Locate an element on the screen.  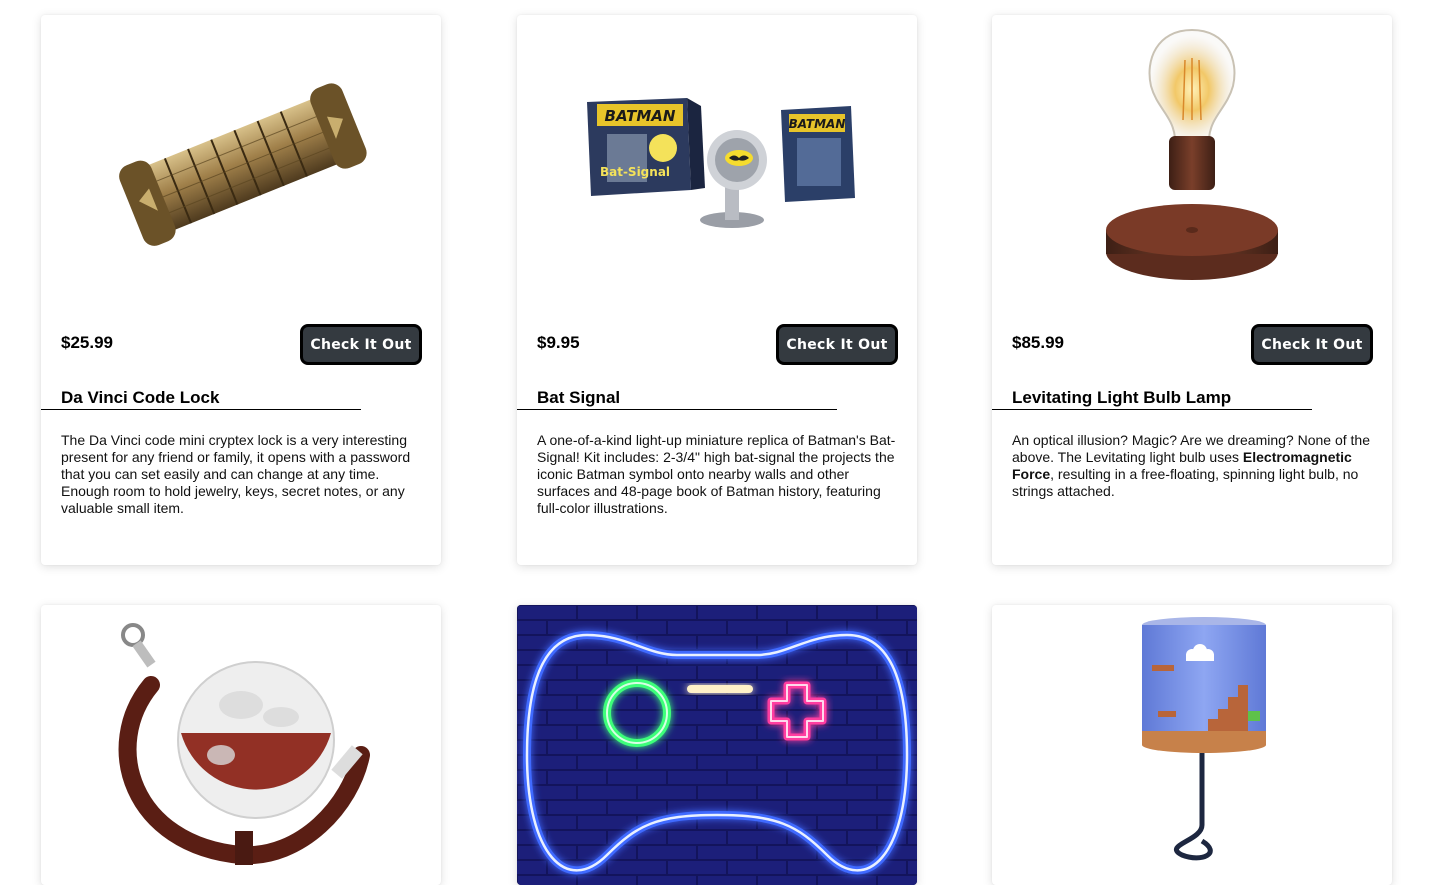
product-title: Levitating Light Bulb Lamp is located at coordinates (1122, 397).